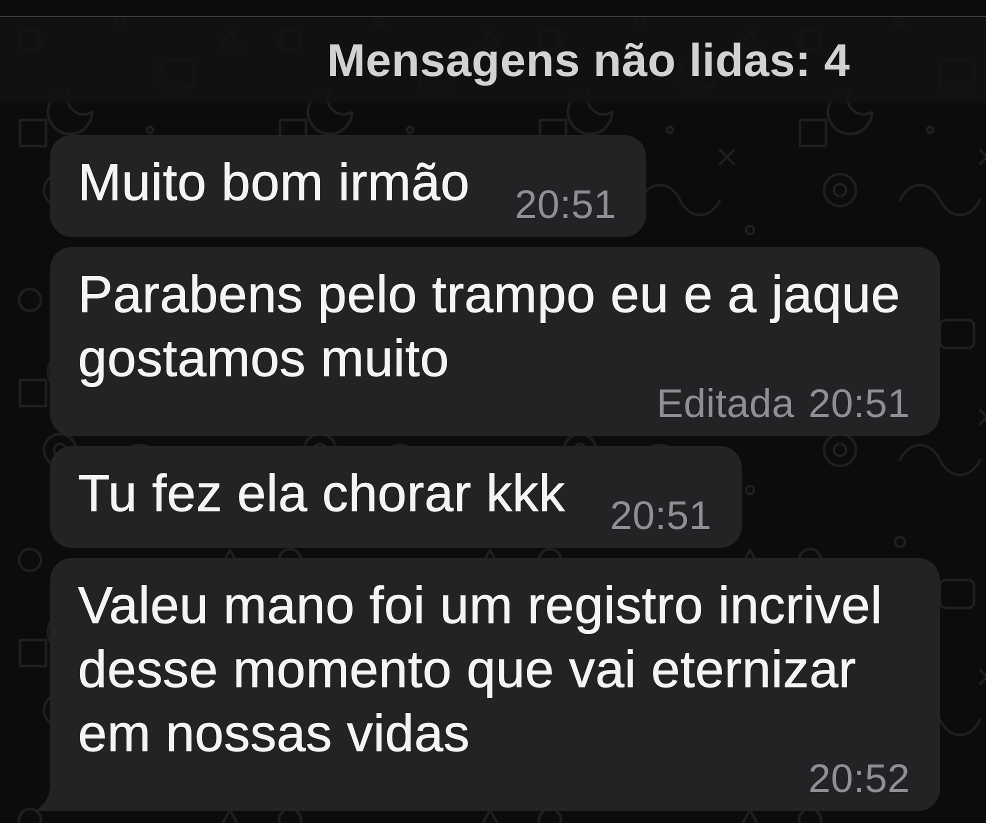 This screenshot has width=986, height=823. I want to click on message-time: 20:52, so click(859, 779).